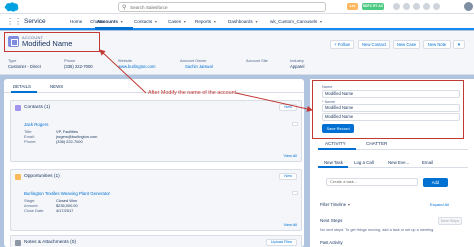  Describe the element at coordinates (69, 141) in the screenshot. I see `kv-value: (336) 222-7000` at that location.